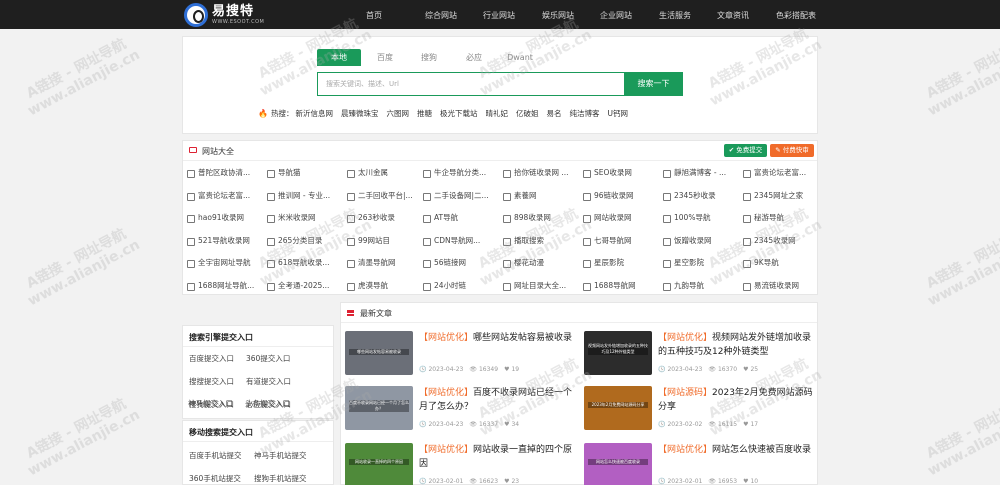  Describe the element at coordinates (210, 403) in the screenshot. I see `submit-link: 神马提交入口` at that location.